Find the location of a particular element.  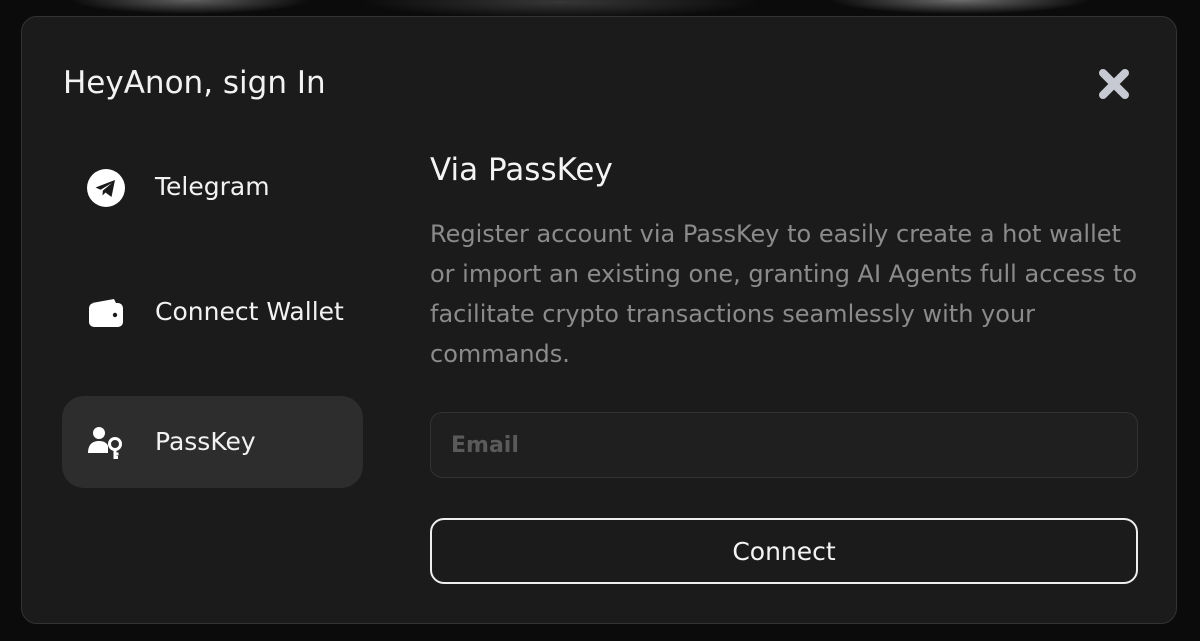

modal-title: HeyAnon, sign In is located at coordinates (194, 83).